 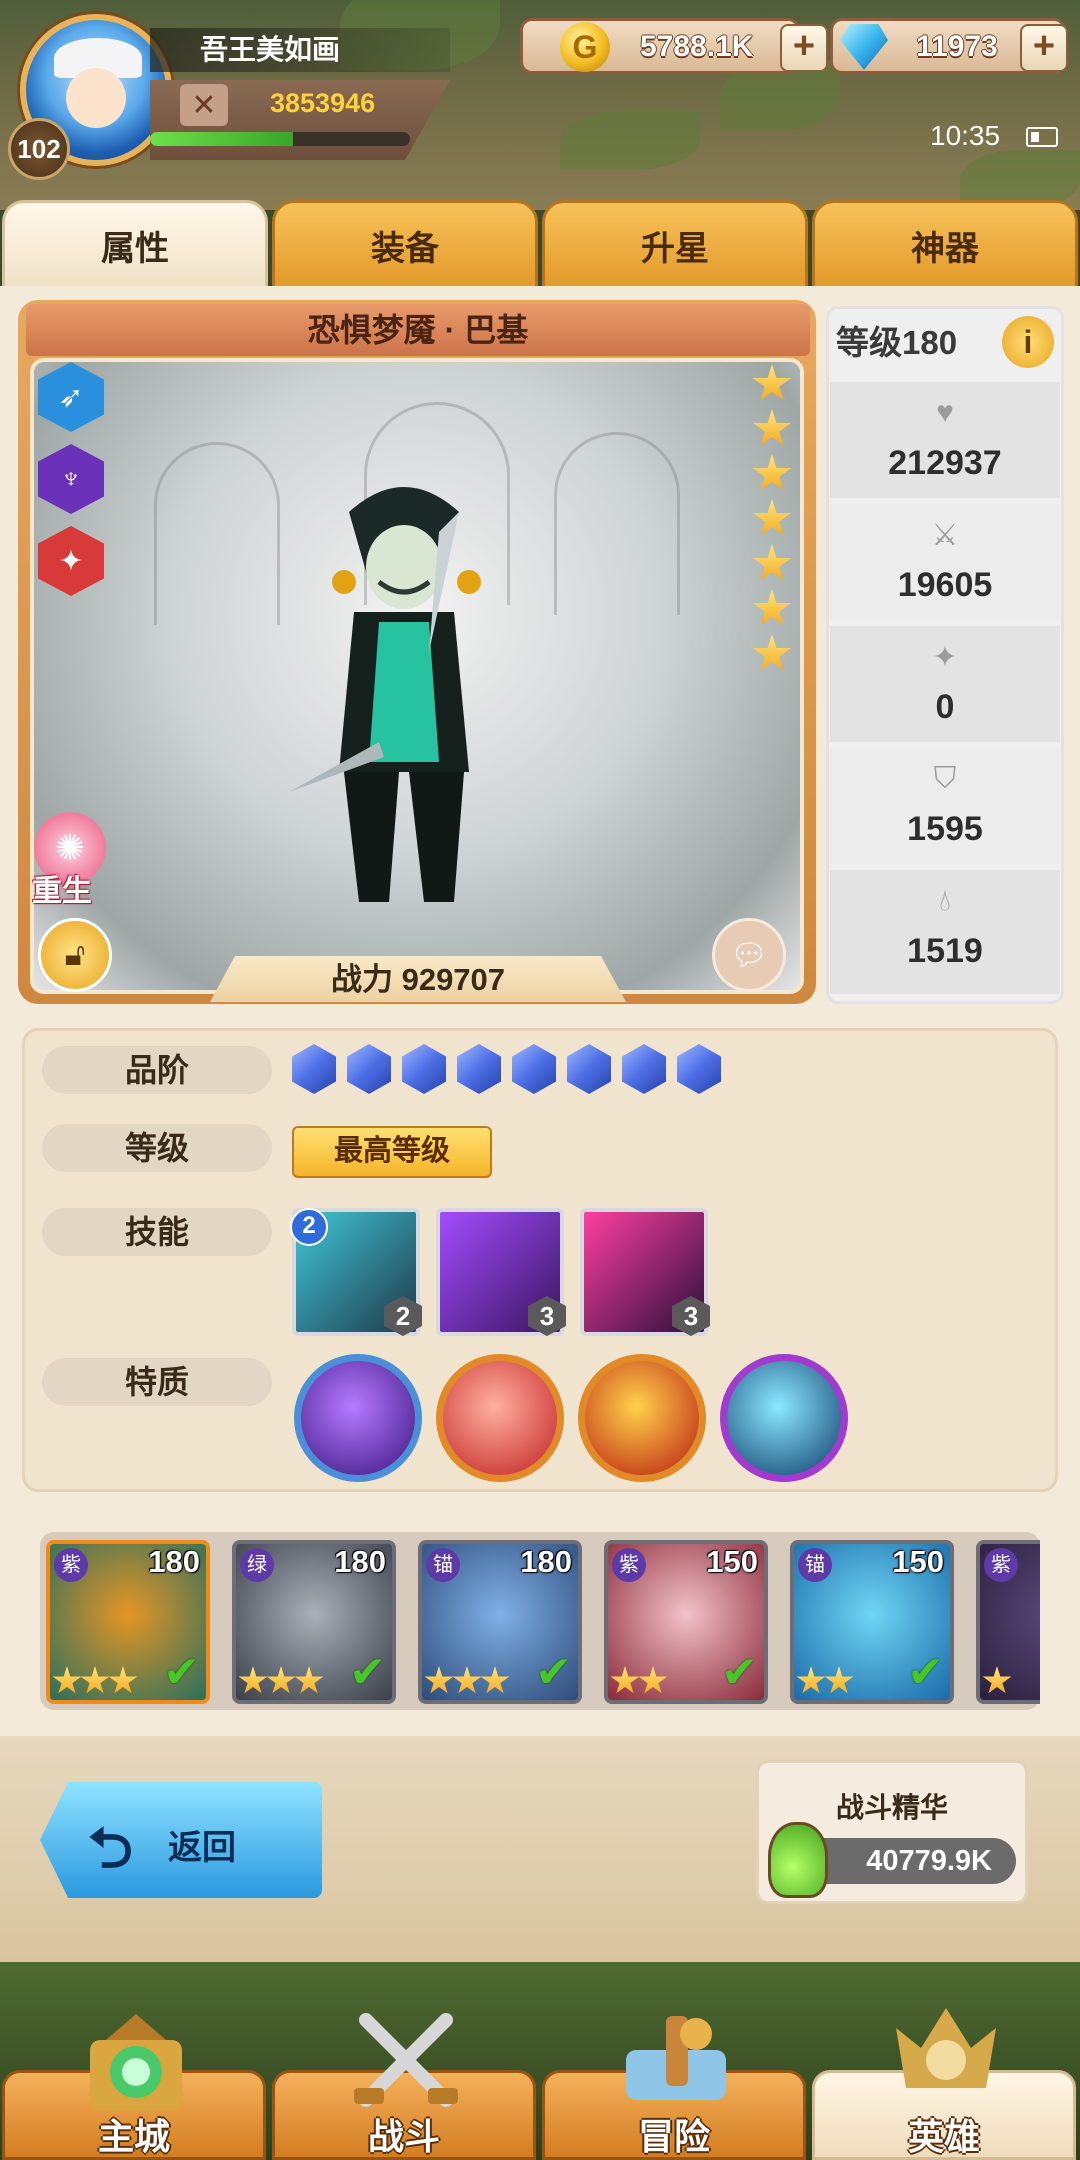 I want to click on trait-blue-lightning-icon, so click(x=784, y=1418).